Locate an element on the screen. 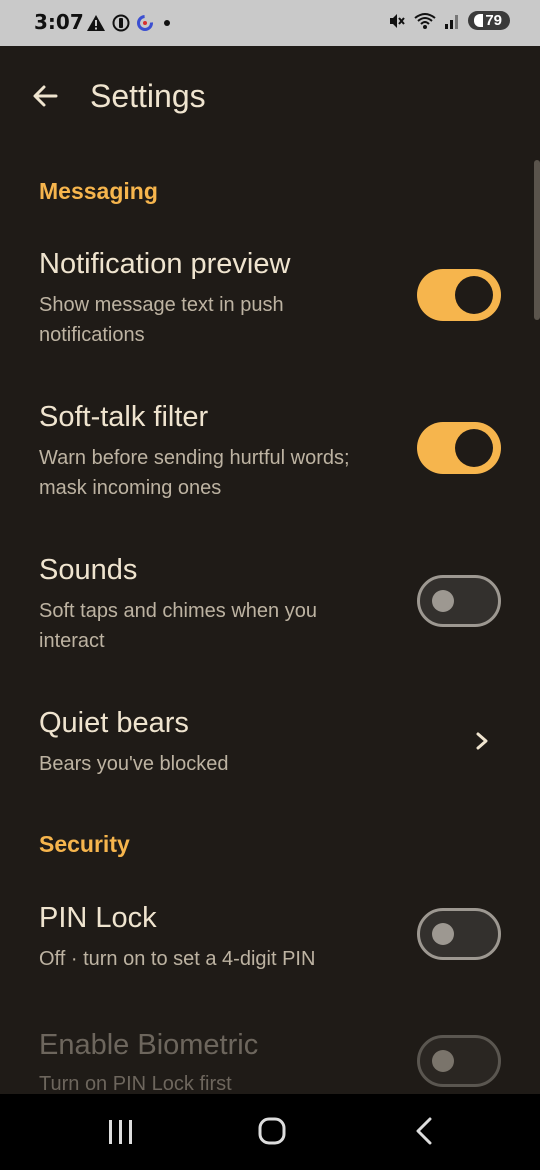  status-time: 3:07 is located at coordinates (59, 22).